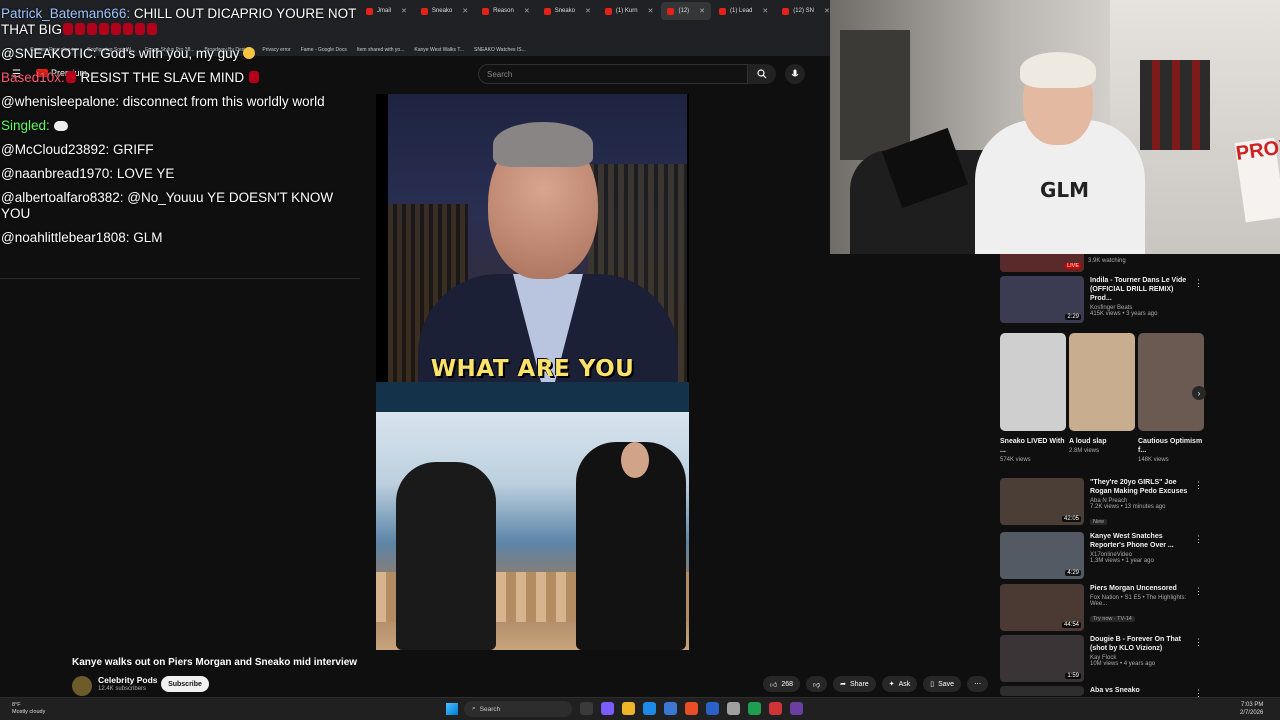 The height and width of the screenshot is (720, 1280). I want to click on chat-username: @naanbread1970:, so click(57, 173).